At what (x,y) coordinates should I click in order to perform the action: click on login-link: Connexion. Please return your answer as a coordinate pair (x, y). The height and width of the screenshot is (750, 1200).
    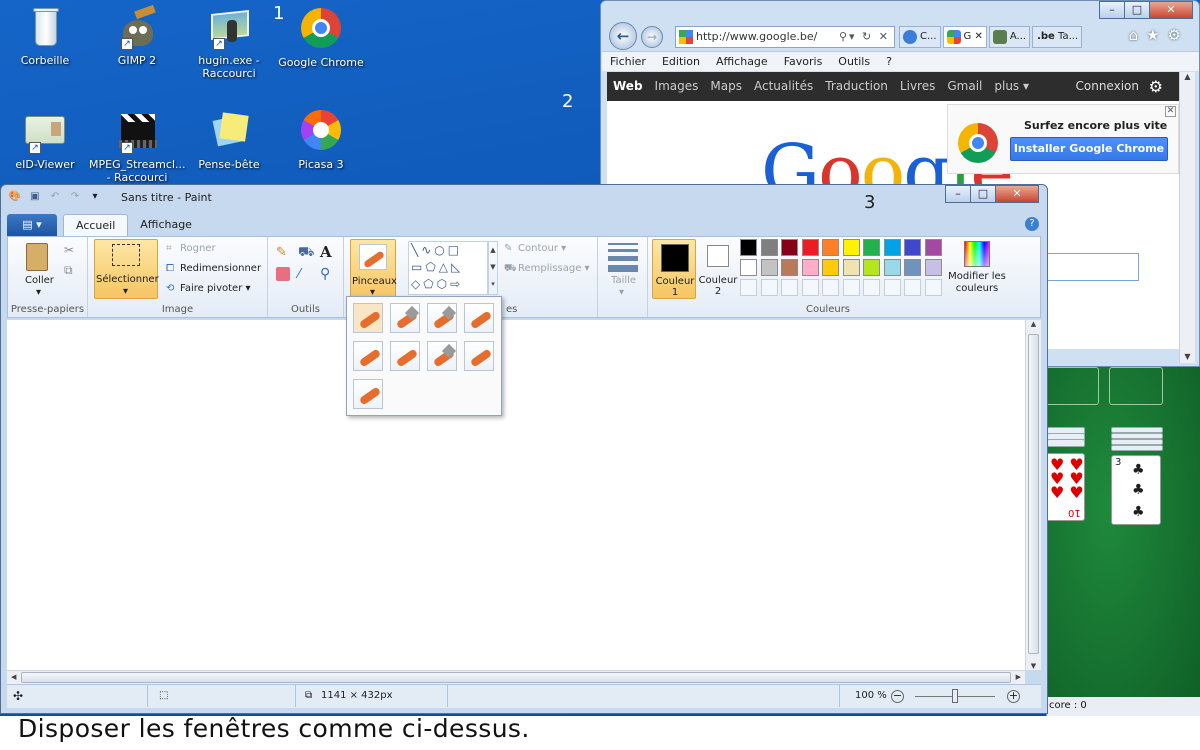
    Looking at the image, I should click on (1108, 86).